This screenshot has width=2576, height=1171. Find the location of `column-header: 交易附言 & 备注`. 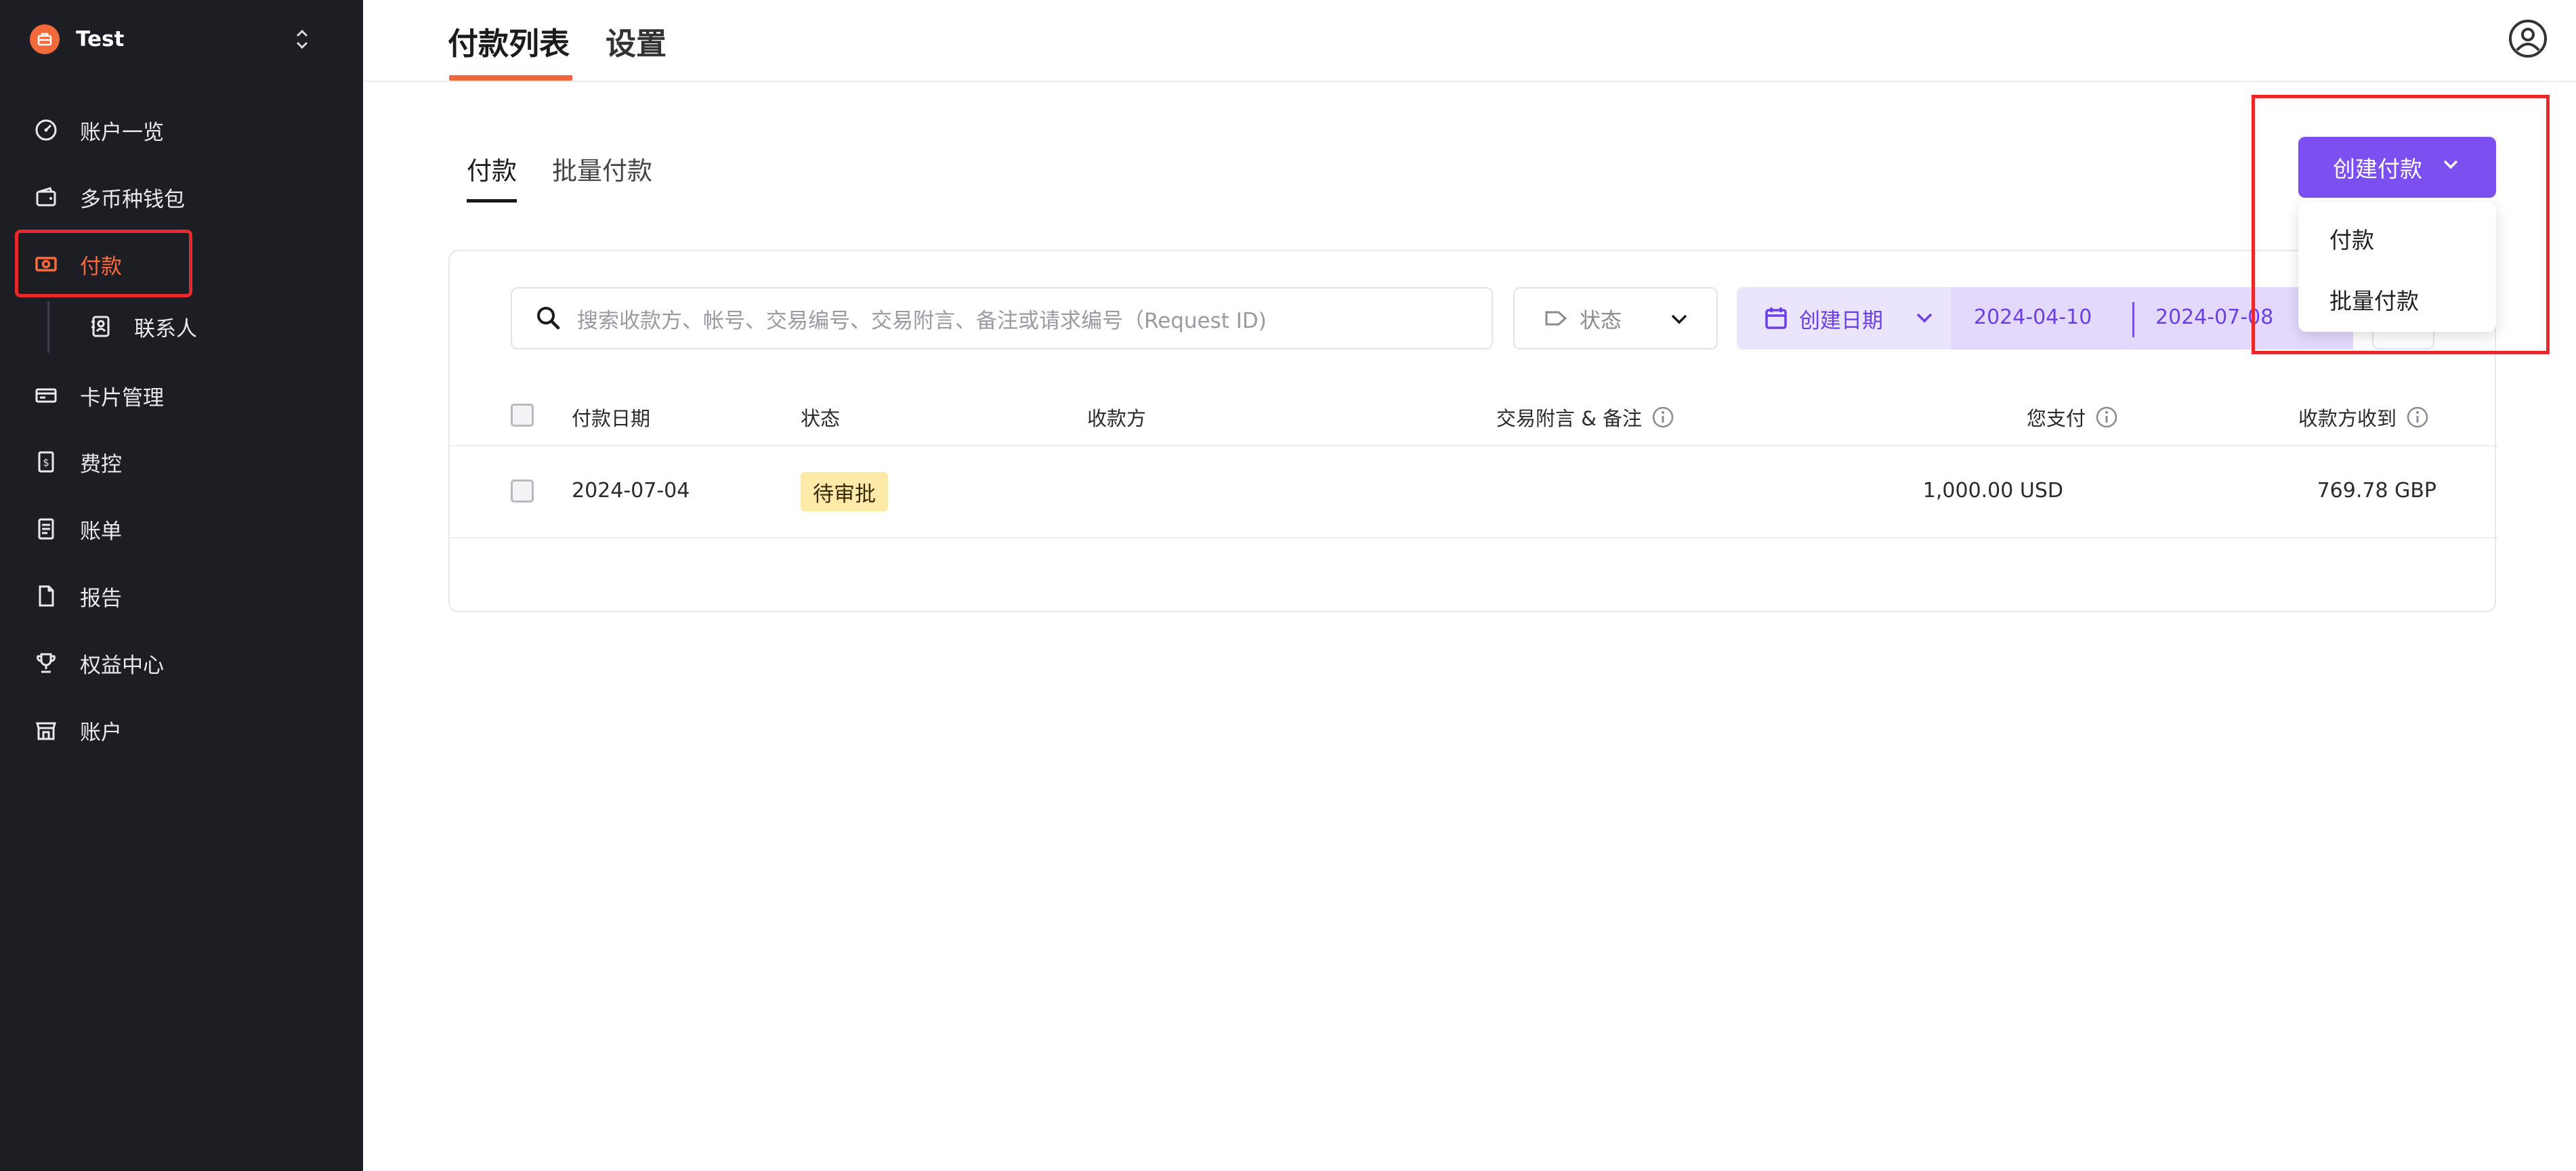

column-header: 交易附言 & 备注 is located at coordinates (1585, 417).